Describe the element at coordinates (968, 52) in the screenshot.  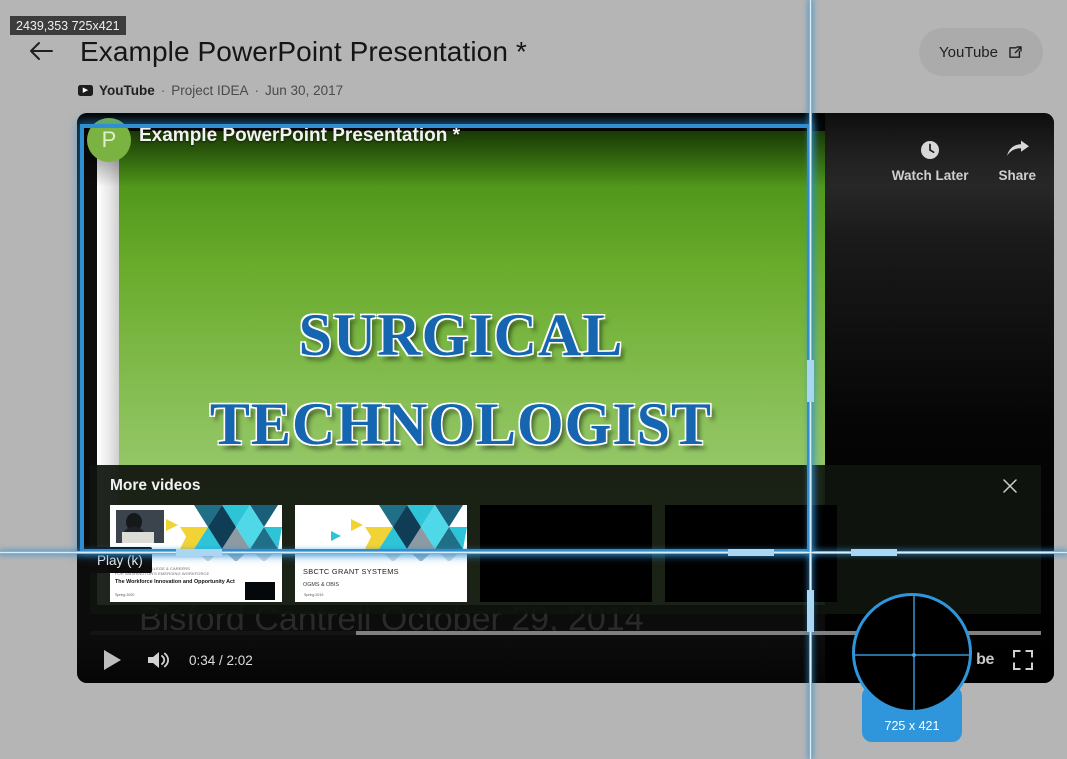
I see `open-in-youtube-label: YouTube` at that location.